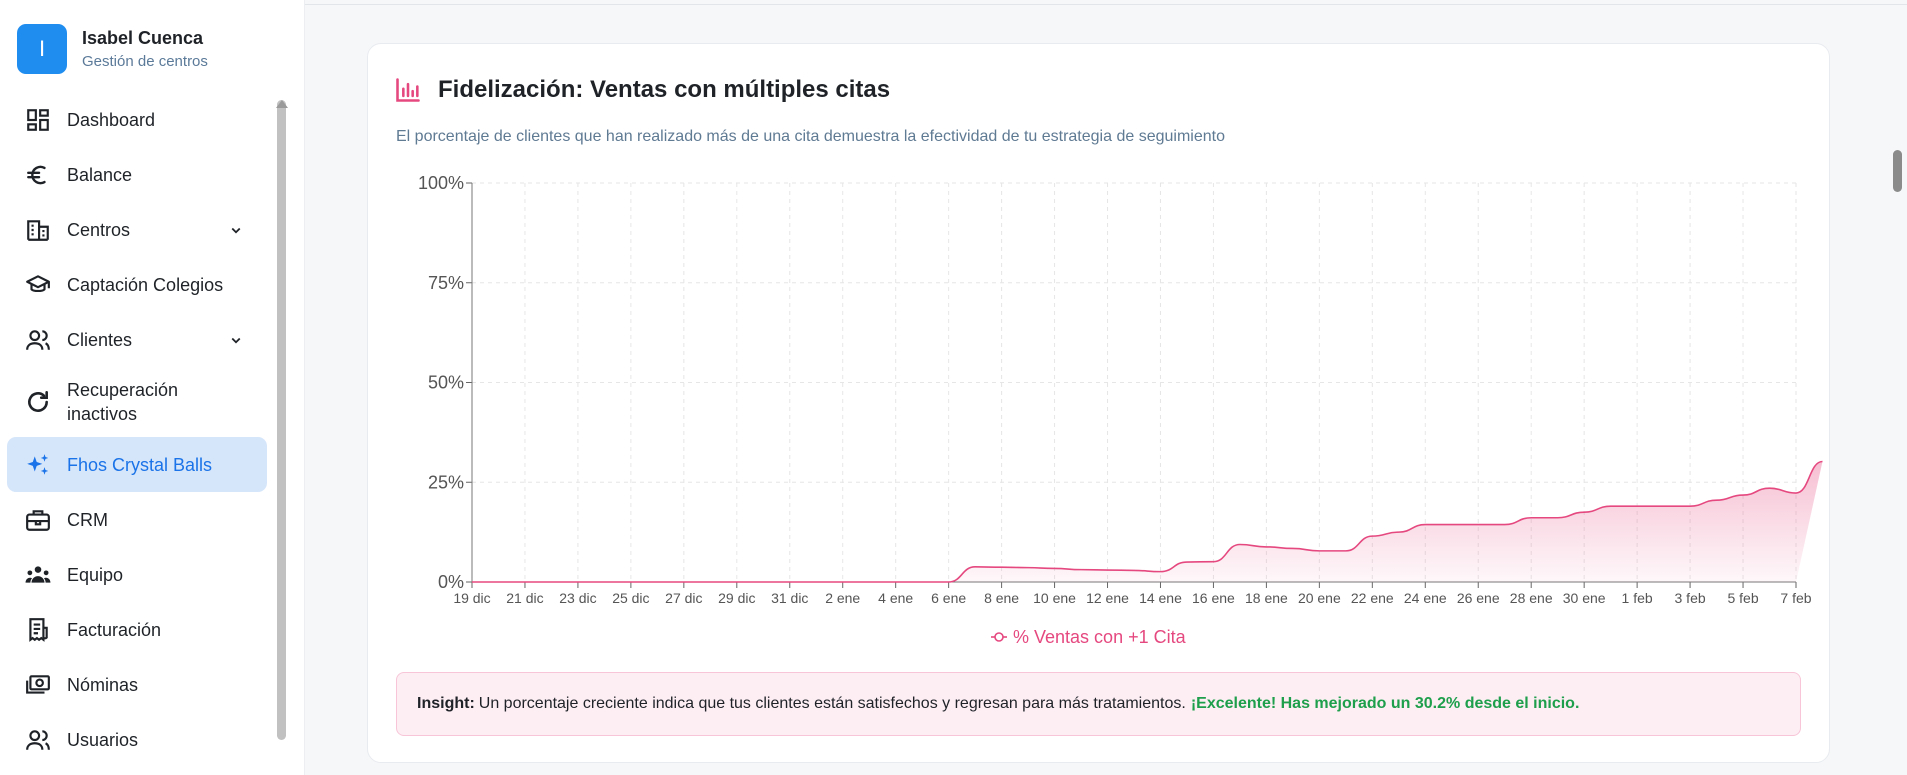  Describe the element at coordinates (137, 229) in the screenshot. I see `sidebar-item-centros: Centros` at that location.